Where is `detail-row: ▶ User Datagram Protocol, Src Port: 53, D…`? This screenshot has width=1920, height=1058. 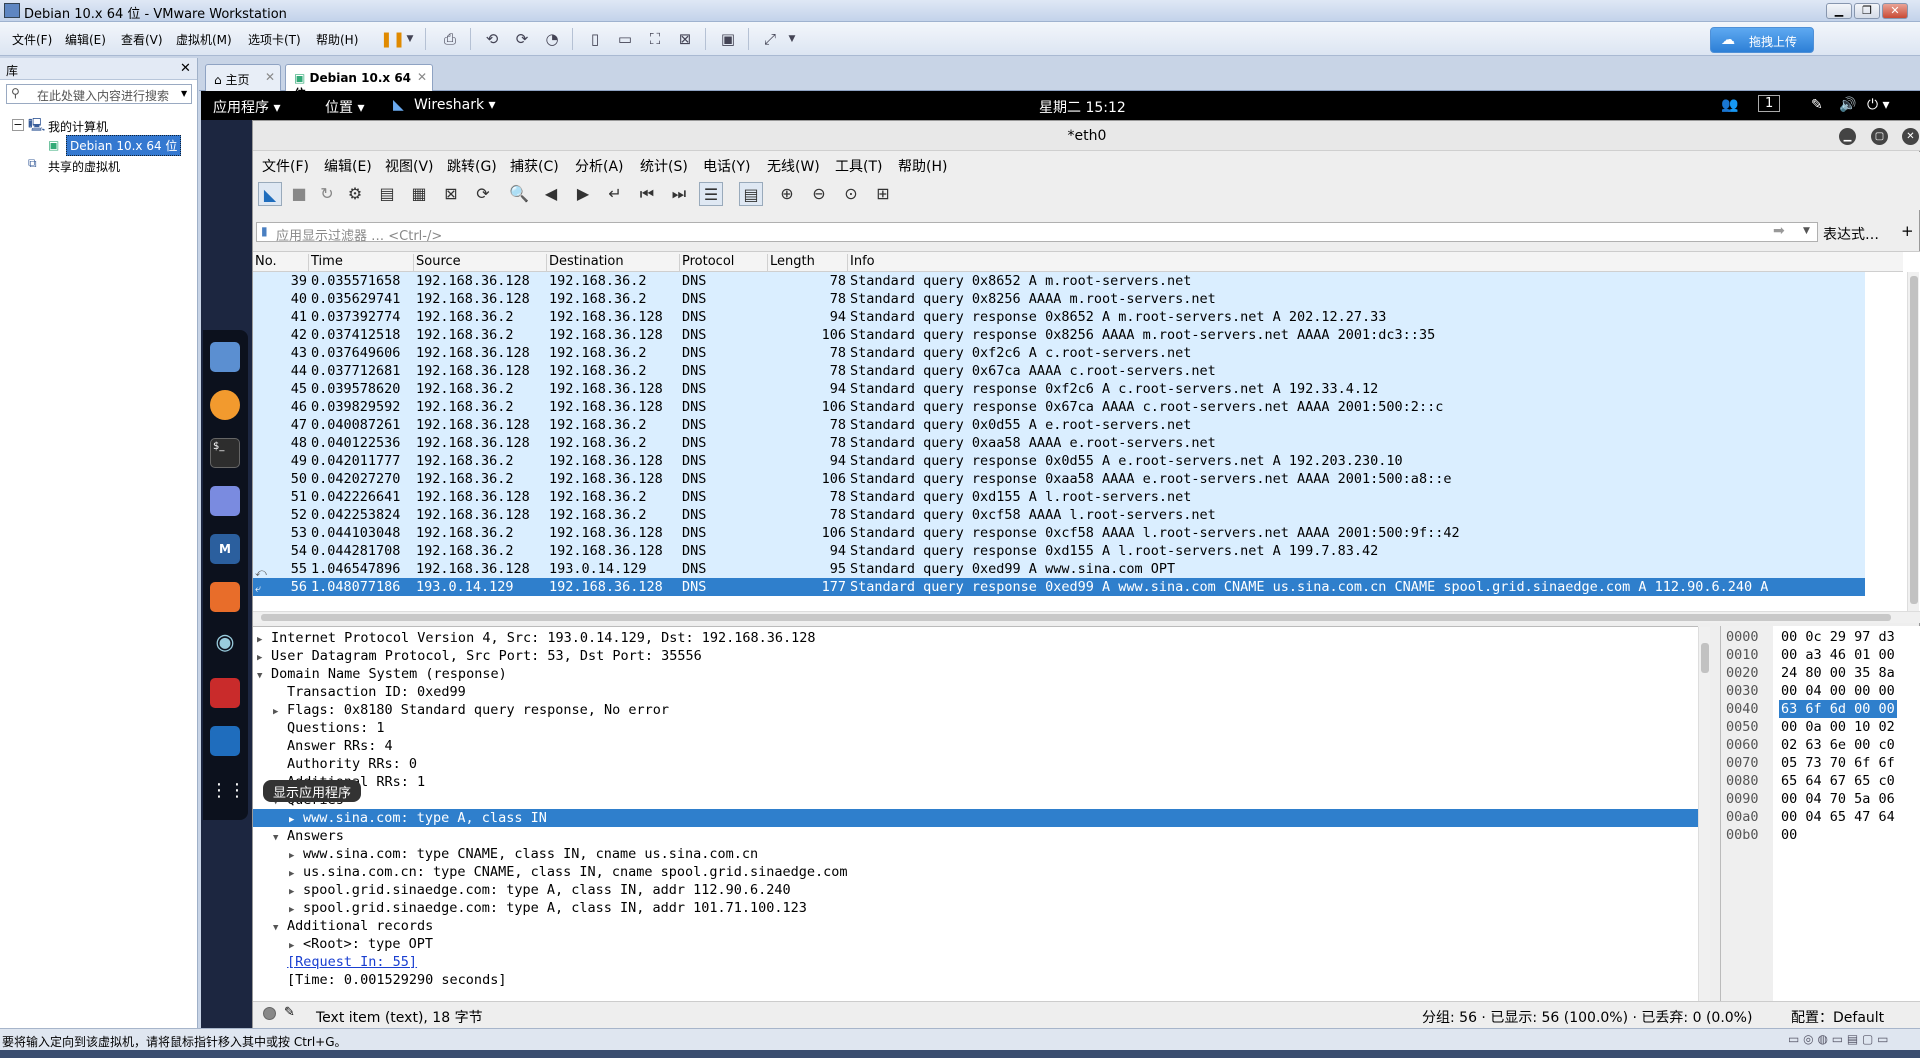 detail-row: ▶ User Datagram Protocol, Src Port: 53, D… is located at coordinates (975, 656).